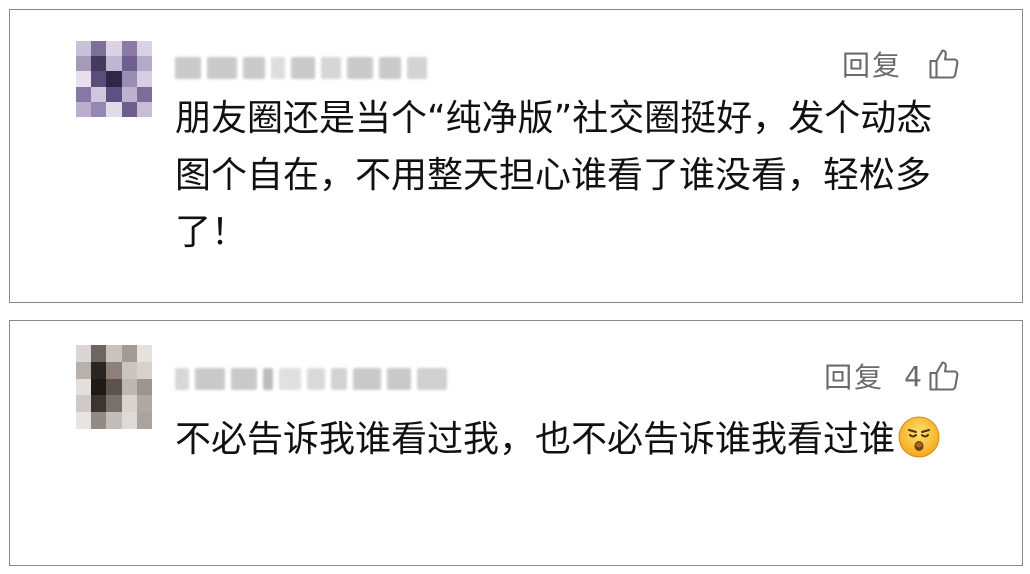 The height and width of the screenshot is (574, 1030). What do you see at coordinates (893, 376) in the screenshot?
I see `comment-actions: 回复 4` at bounding box center [893, 376].